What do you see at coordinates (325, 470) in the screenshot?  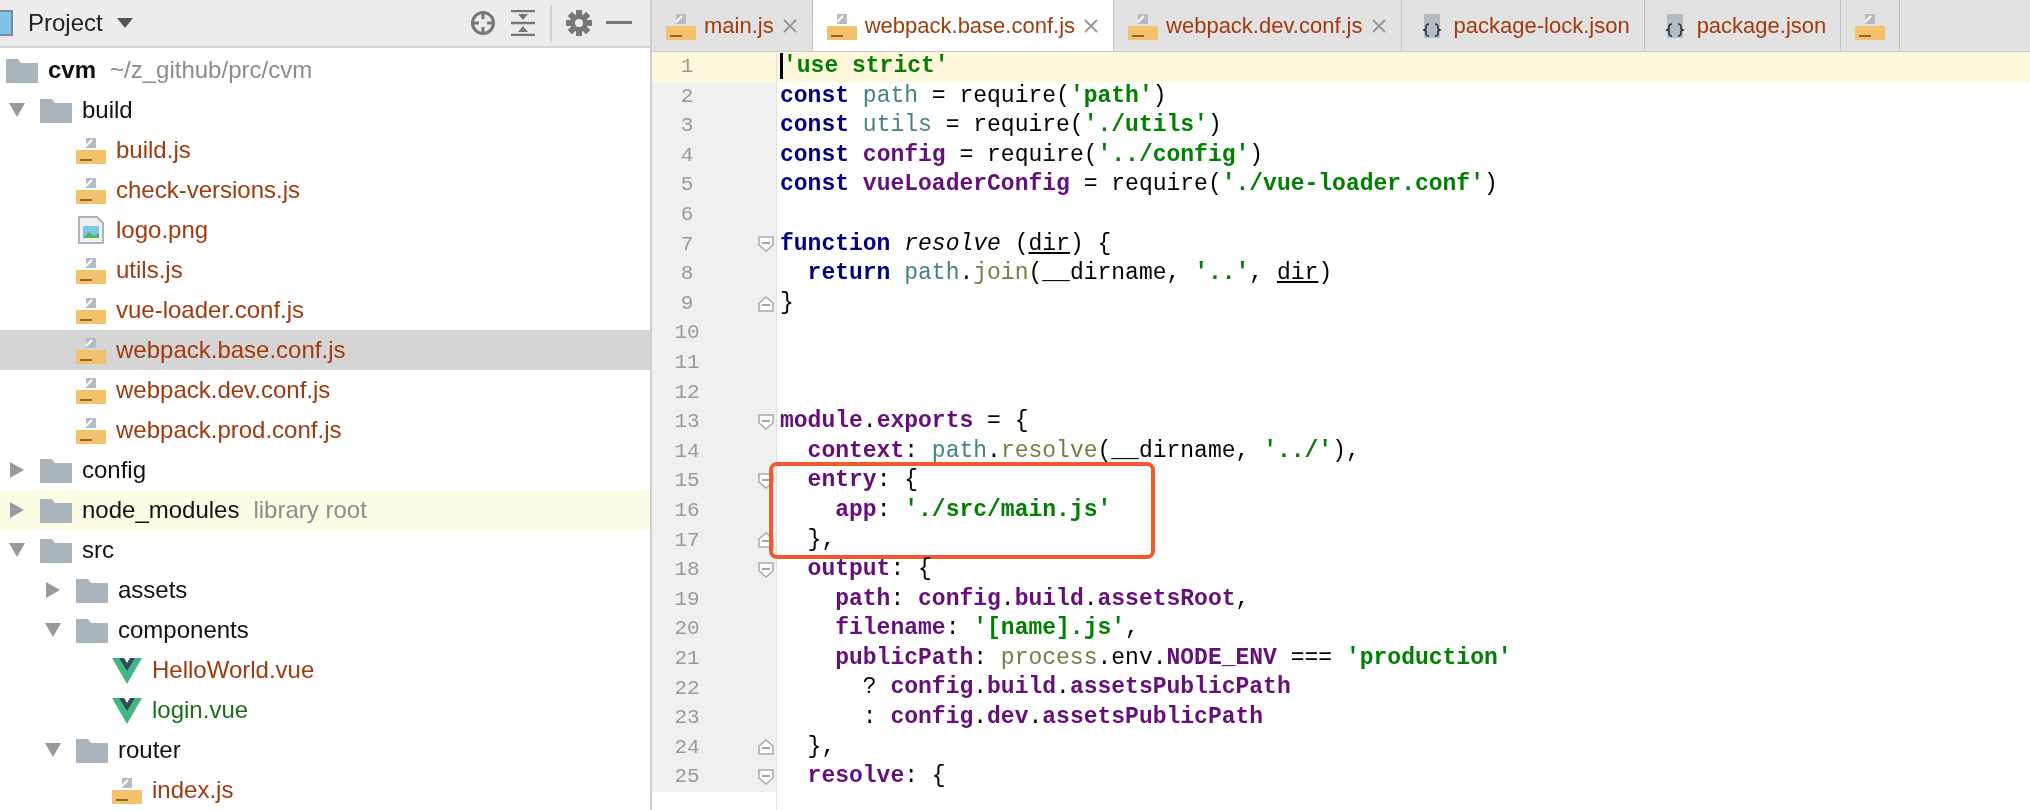 I see `tree-row: config` at bounding box center [325, 470].